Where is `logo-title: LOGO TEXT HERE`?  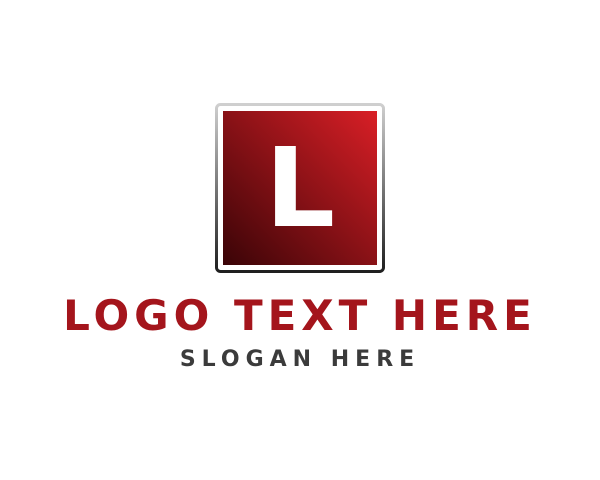 logo-title: LOGO TEXT HERE is located at coordinates (300, 315).